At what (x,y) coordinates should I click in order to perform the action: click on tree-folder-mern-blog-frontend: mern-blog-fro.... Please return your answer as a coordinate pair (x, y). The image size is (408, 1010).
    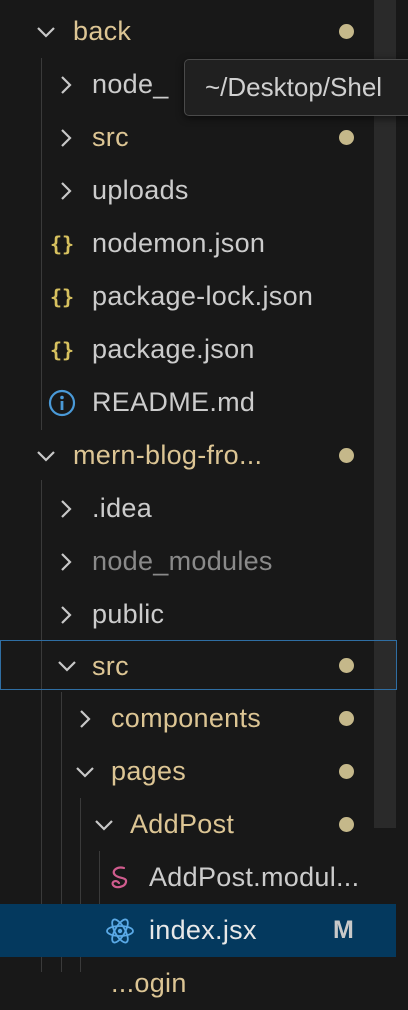
    Looking at the image, I should click on (198, 455).